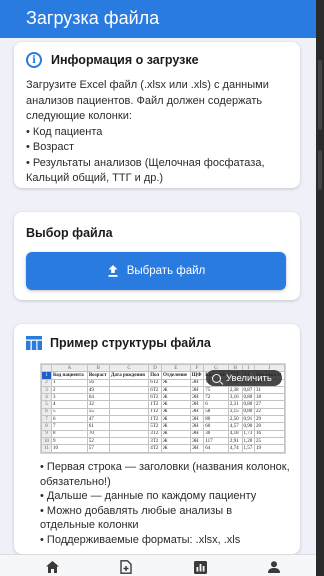 The image size is (324, 576). I want to click on sheet-header-cell: Код пациента, so click(69, 375).